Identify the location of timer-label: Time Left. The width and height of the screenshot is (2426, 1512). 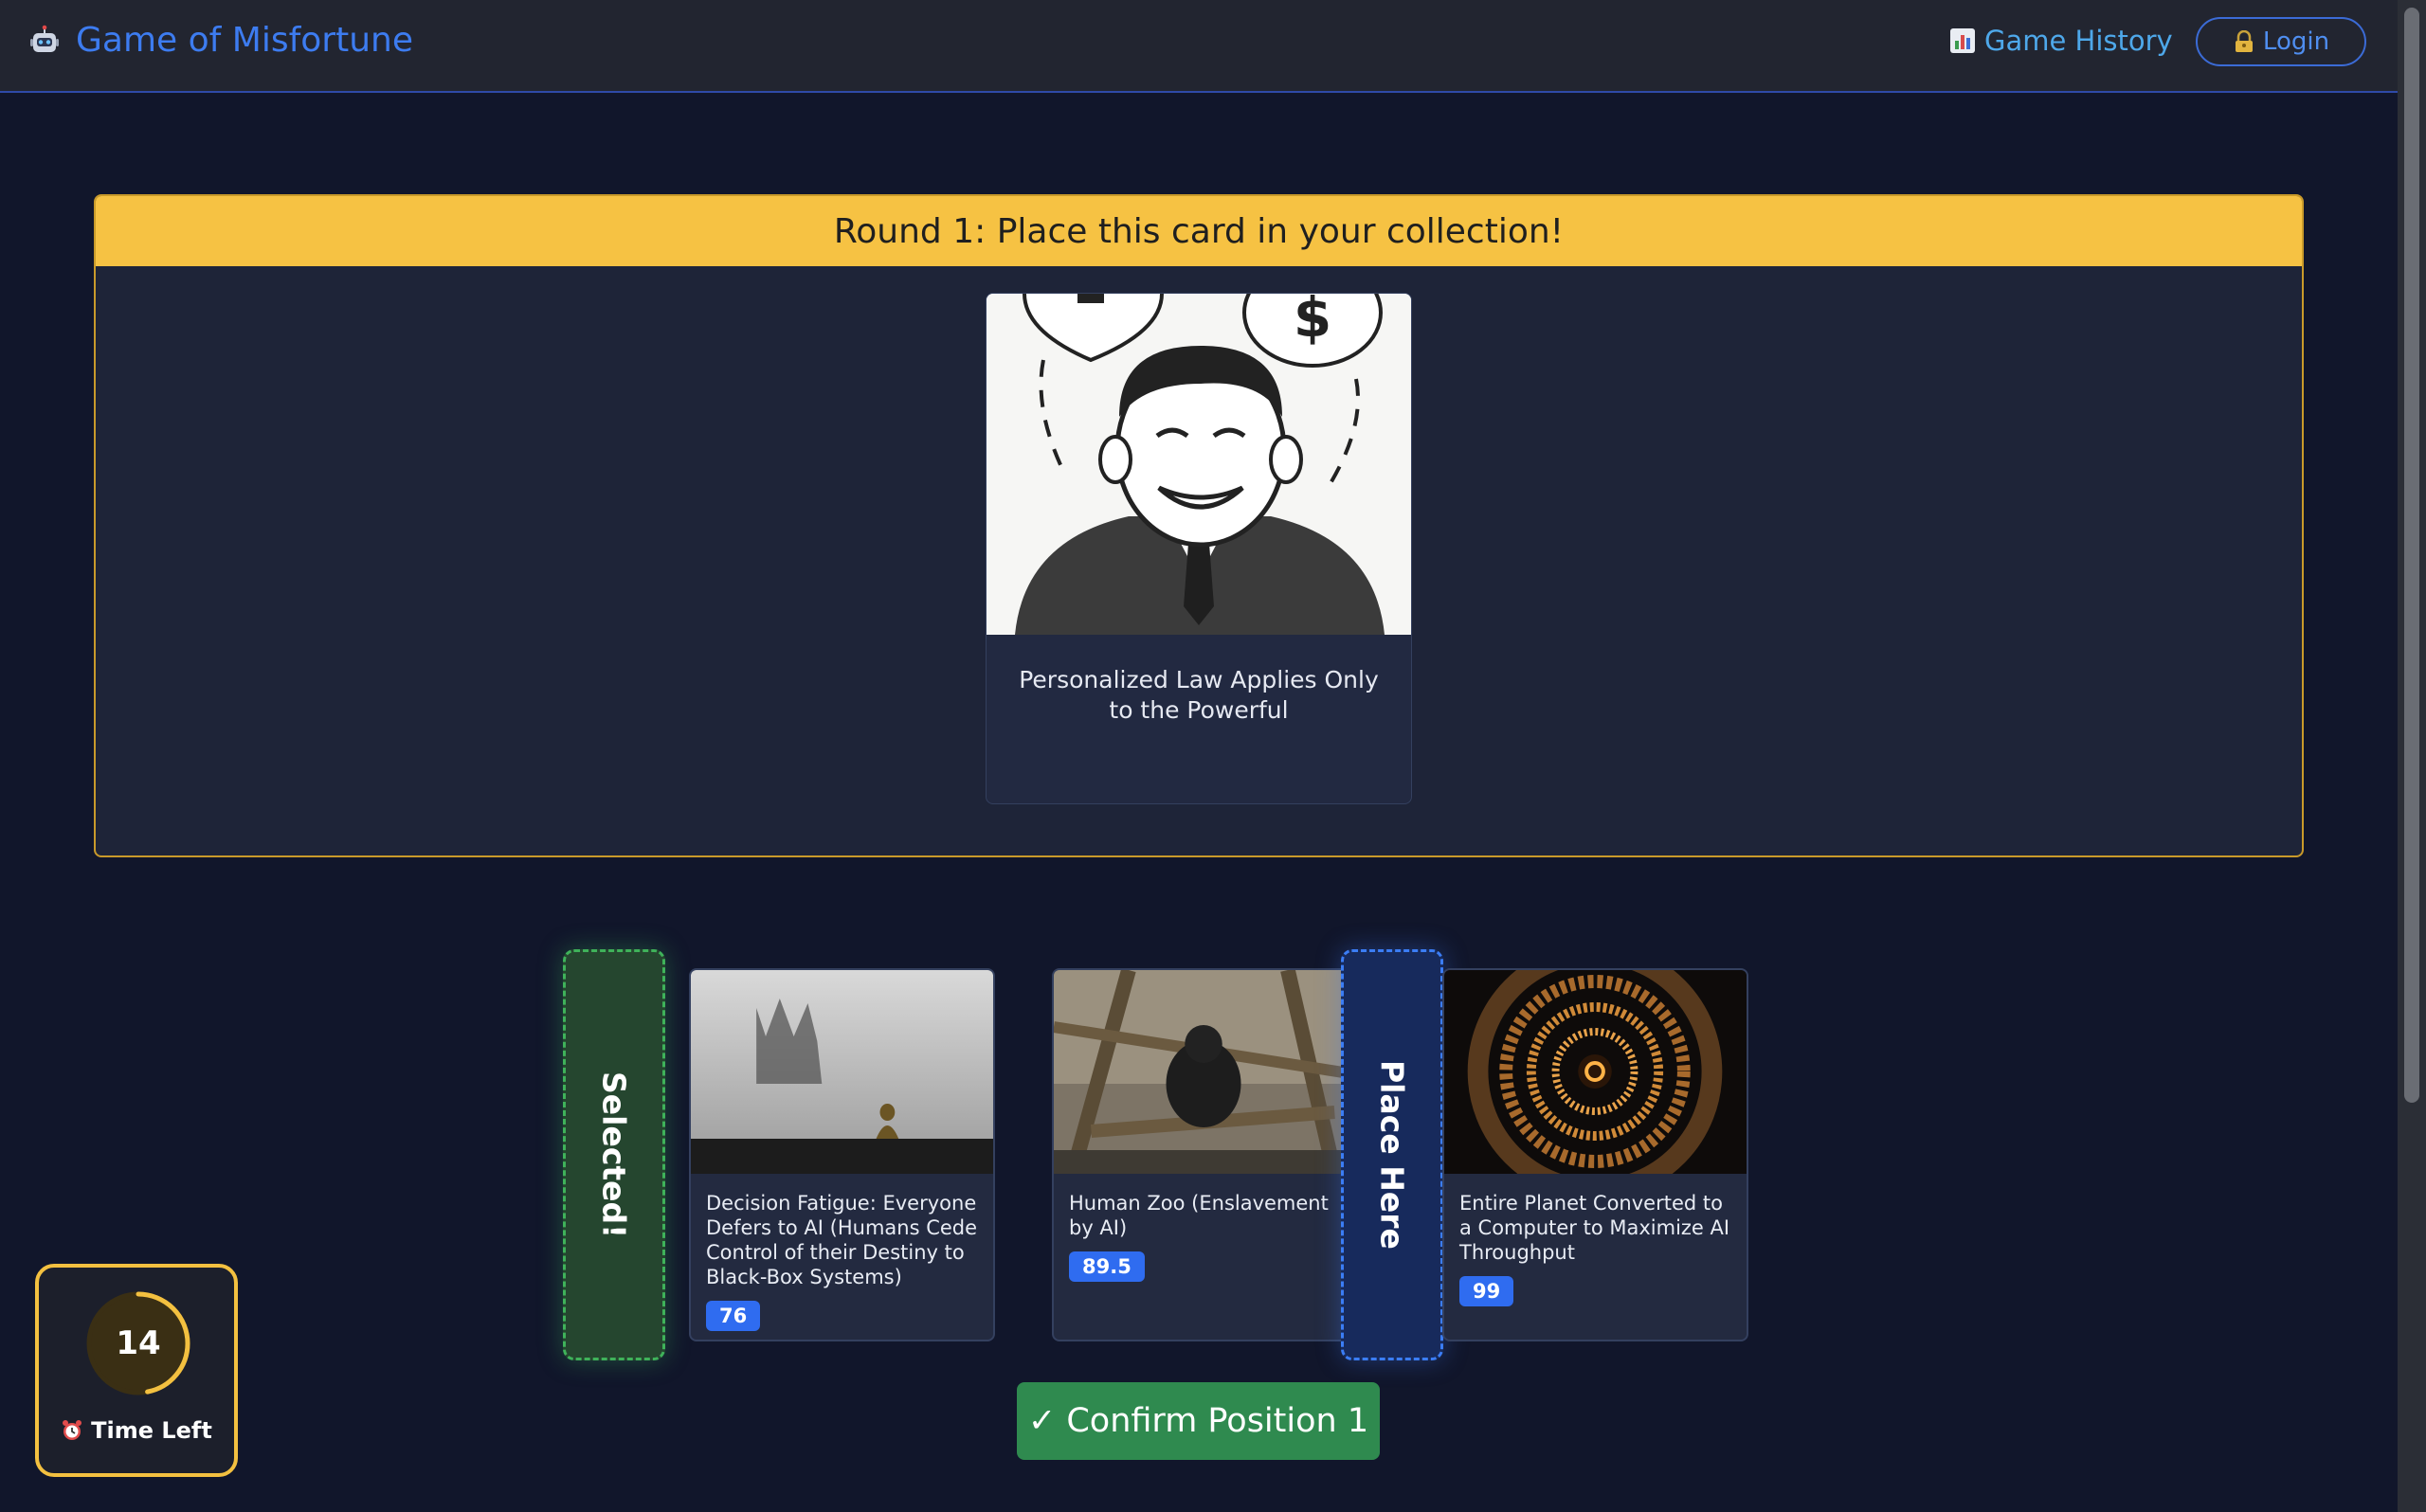
(136, 1430).